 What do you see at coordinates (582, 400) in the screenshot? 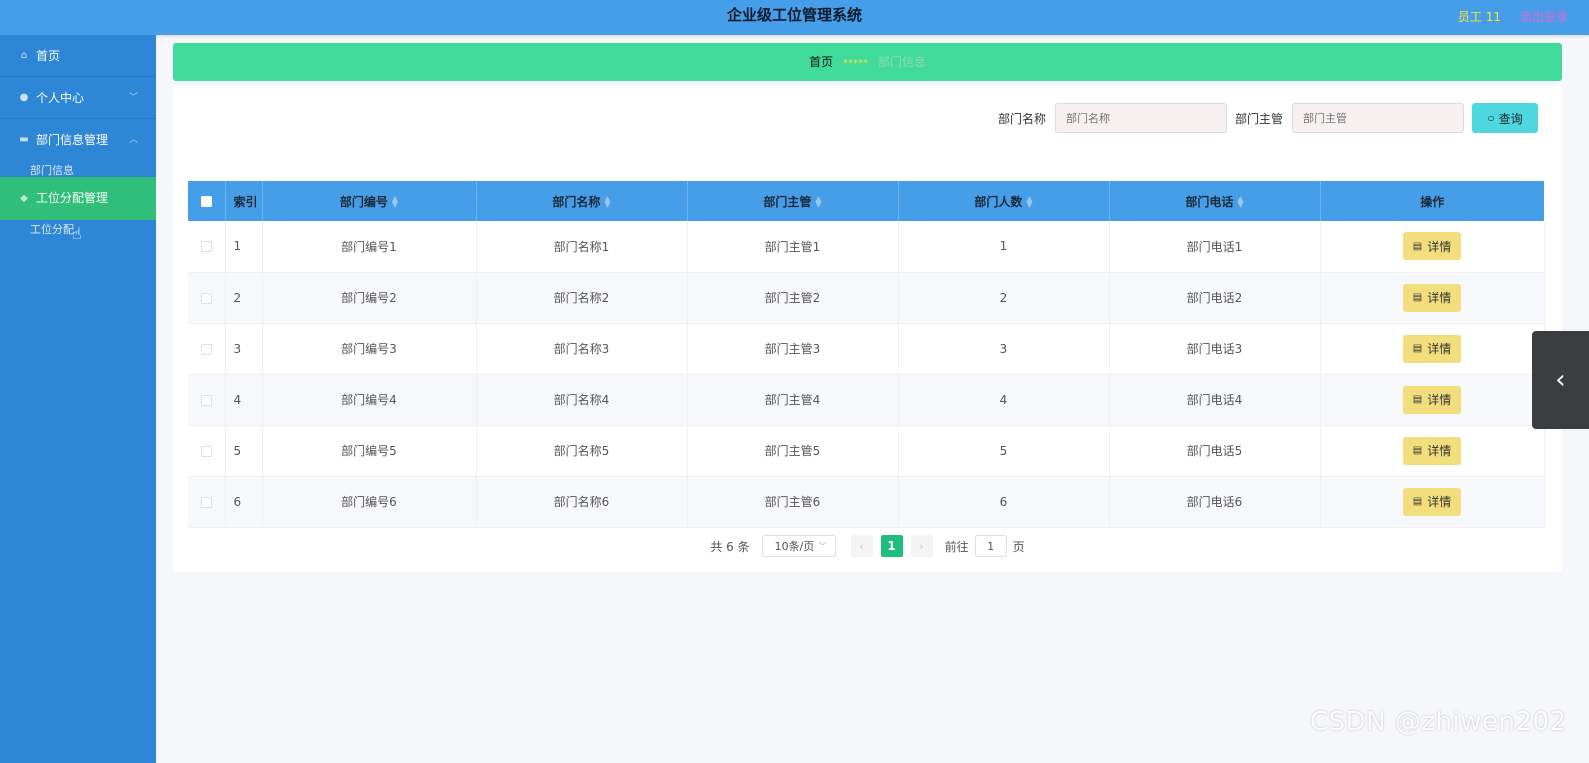
I see `cell-name: 部门名称4` at bounding box center [582, 400].